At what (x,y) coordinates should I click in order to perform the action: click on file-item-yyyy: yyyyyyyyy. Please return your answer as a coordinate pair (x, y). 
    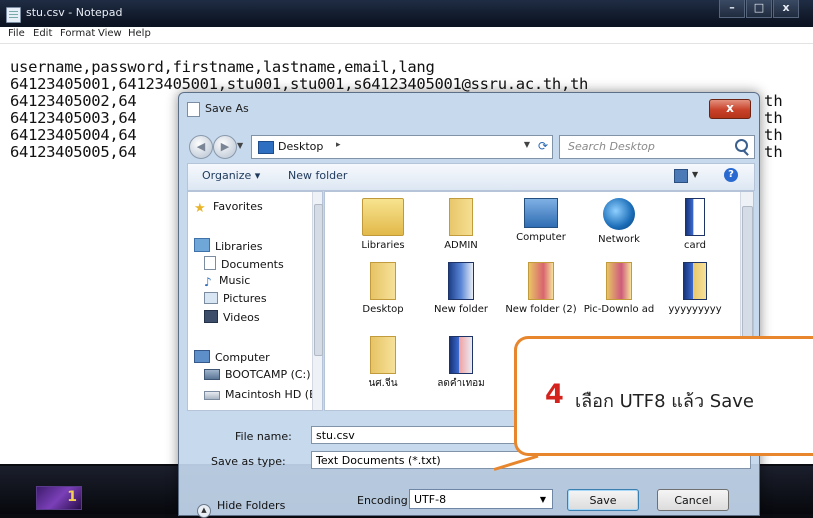
    Looking at the image, I should click on (695, 289).